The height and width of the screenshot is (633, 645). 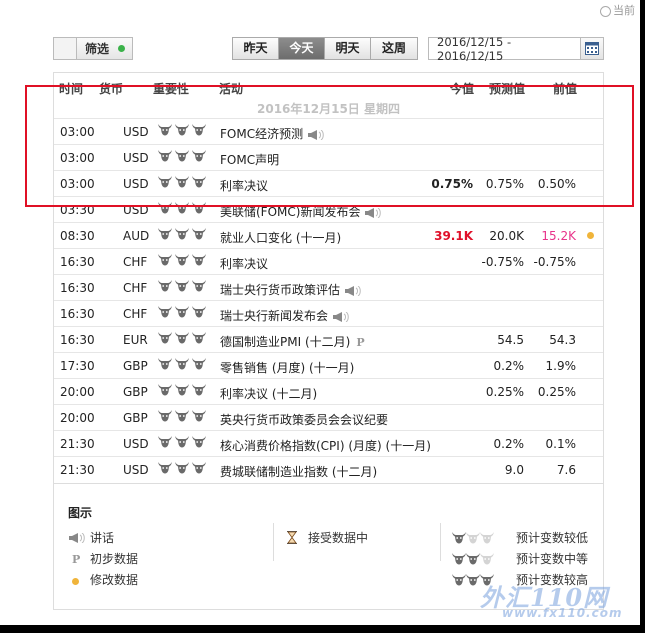 What do you see at coordinates (328, 183) in the screenshot?
I see `table-row: 03:00 USD 利率决议 0.75% 0.75% 0.50%` at bounding box center [328, 183].